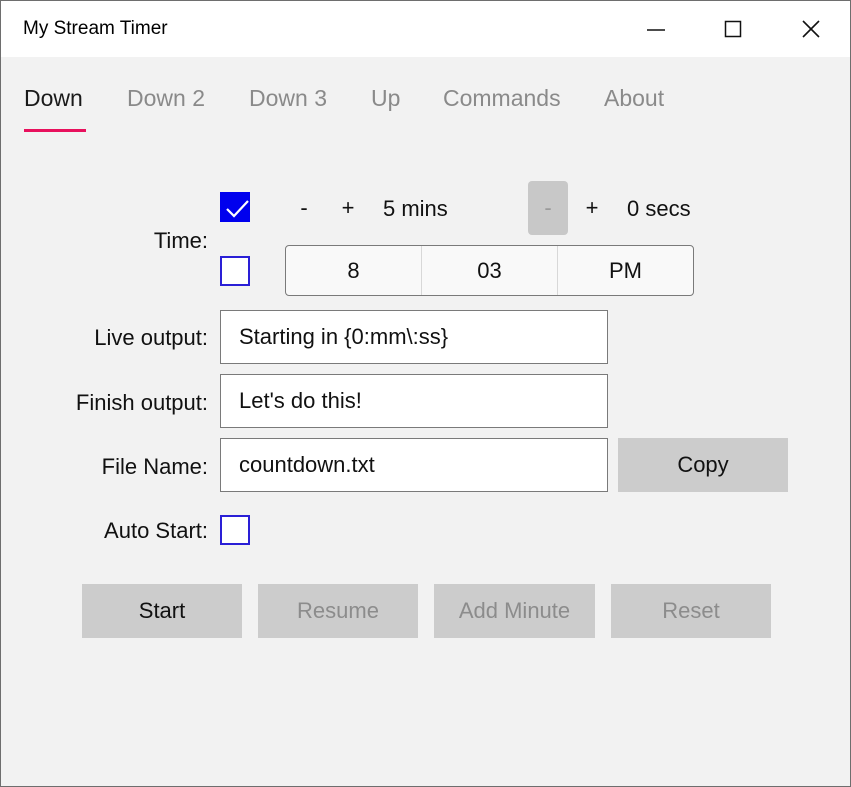  I want to click on seconds-decrement-button: -, so click(548, 208).